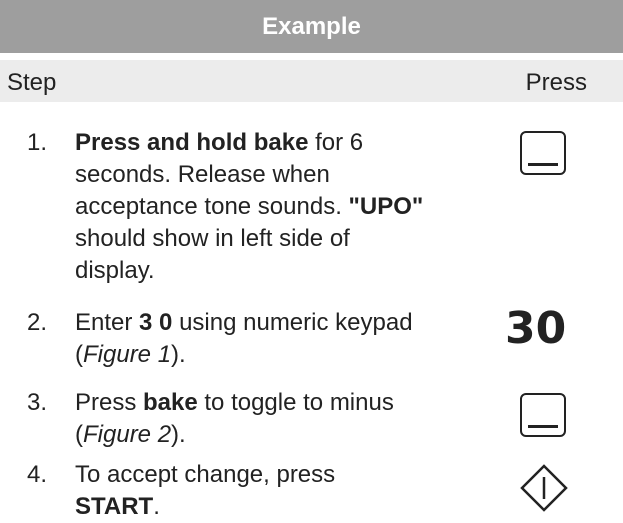  What do you see at coordinates (37, 474) in the screenshot?
I see `step-number: 4.` at bounding box center [37, 474].